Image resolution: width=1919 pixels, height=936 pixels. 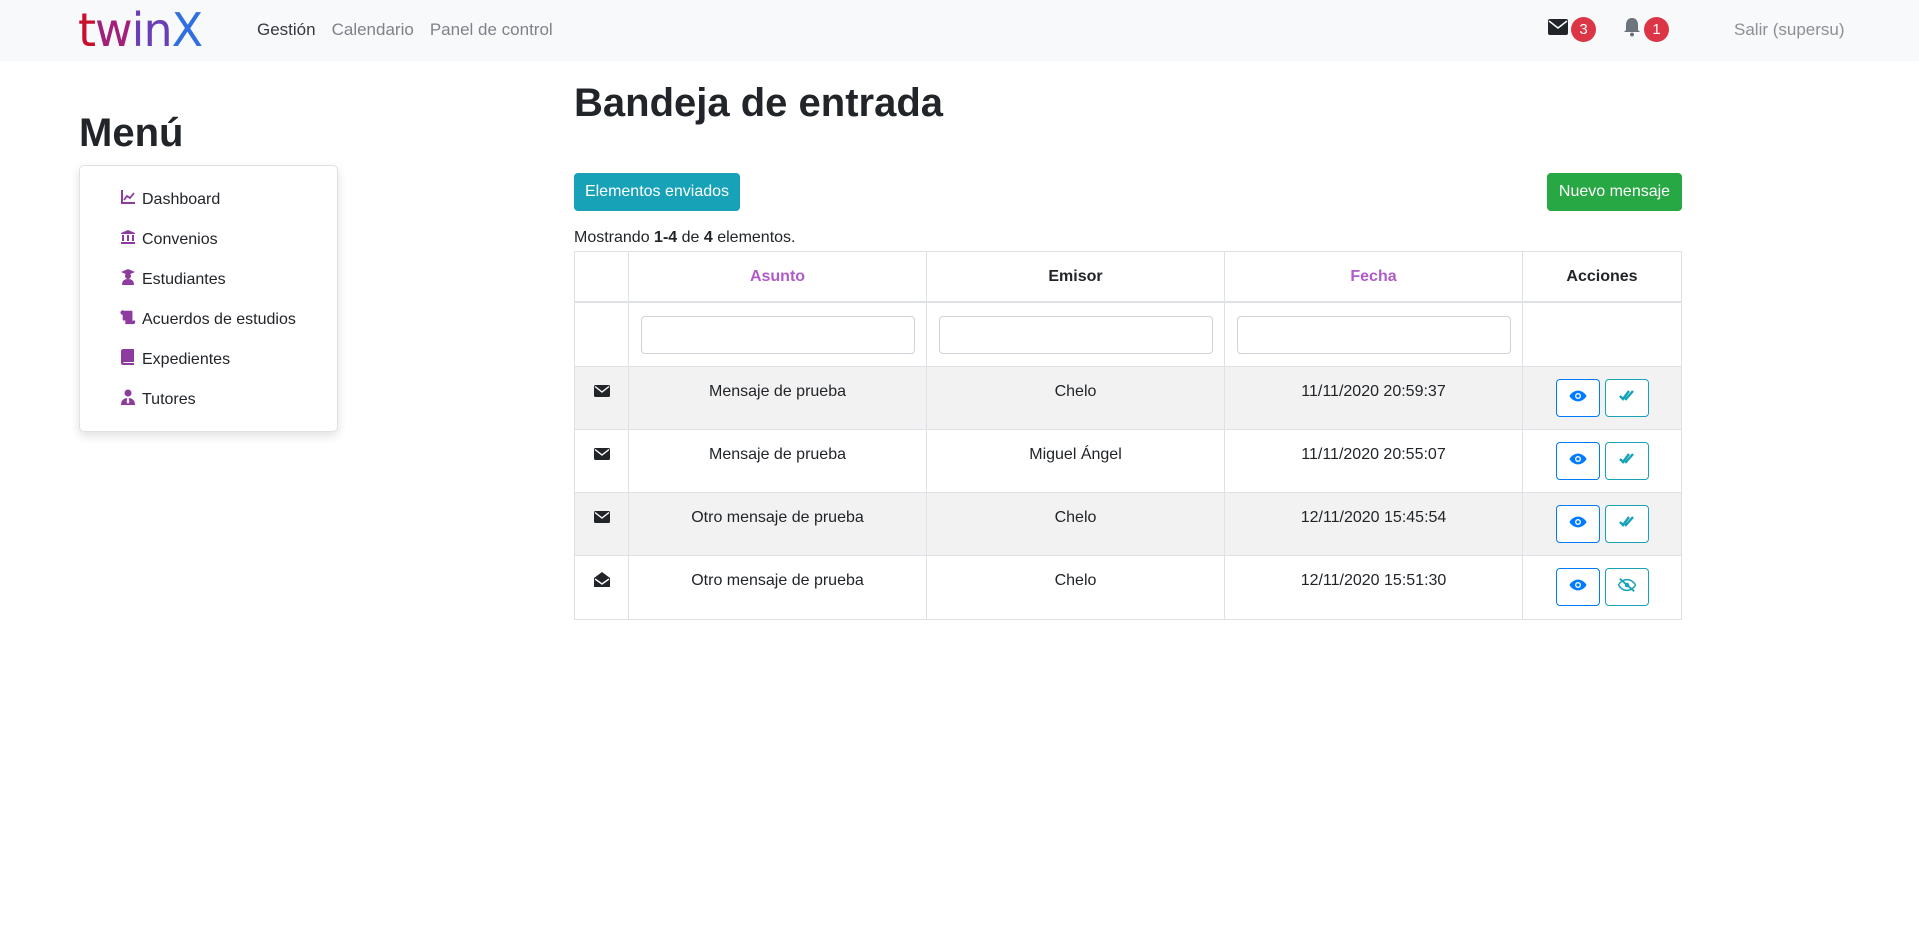 I want to click on column-emisor: Emisor, so click(x=1076, y=276).